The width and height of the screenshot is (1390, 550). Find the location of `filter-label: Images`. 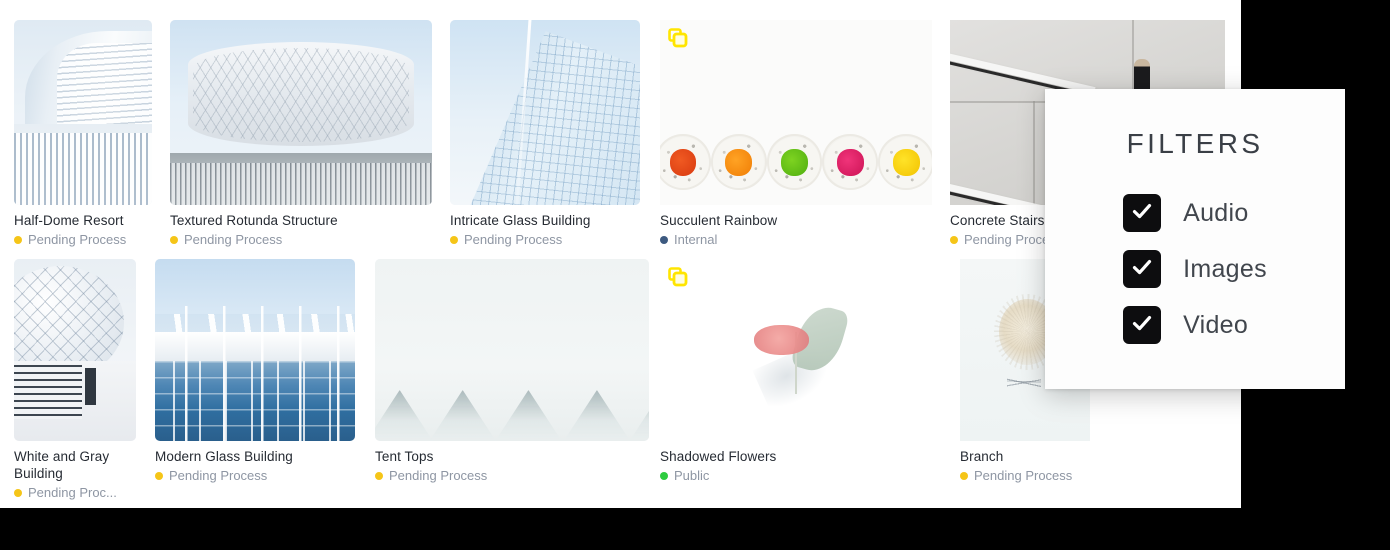

filter-label: Images is located at coordinates (1225, 268).